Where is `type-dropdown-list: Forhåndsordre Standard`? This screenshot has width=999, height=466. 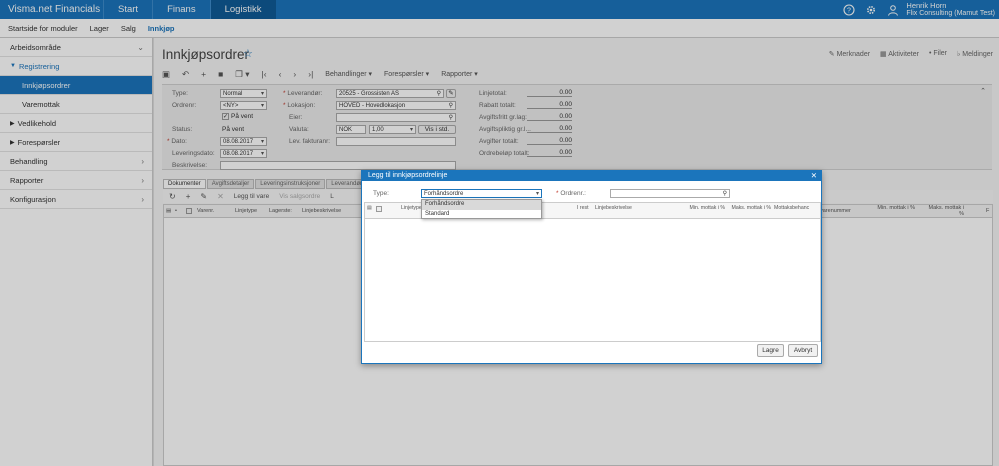
type-dropdown-list: Forhåndsordre Standard is located at coordinates (481, 209).